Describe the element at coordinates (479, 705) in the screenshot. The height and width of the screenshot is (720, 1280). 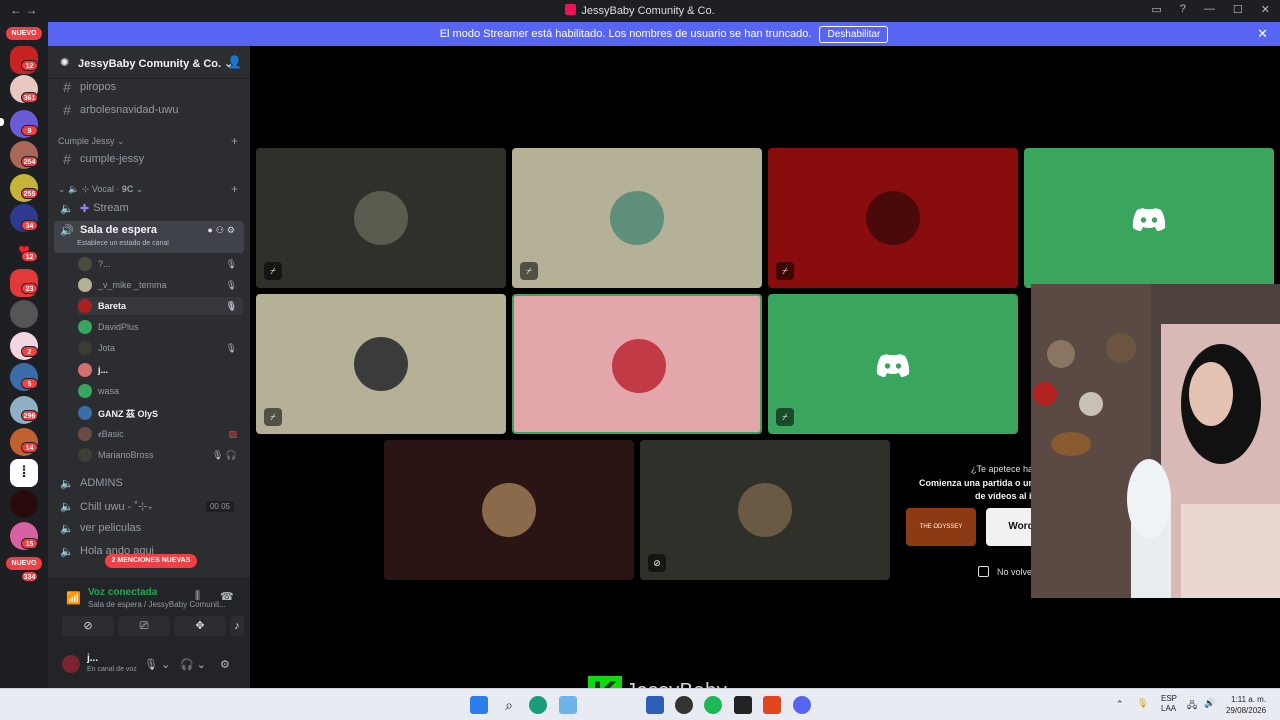
I see `windows-start-icon` at that location.